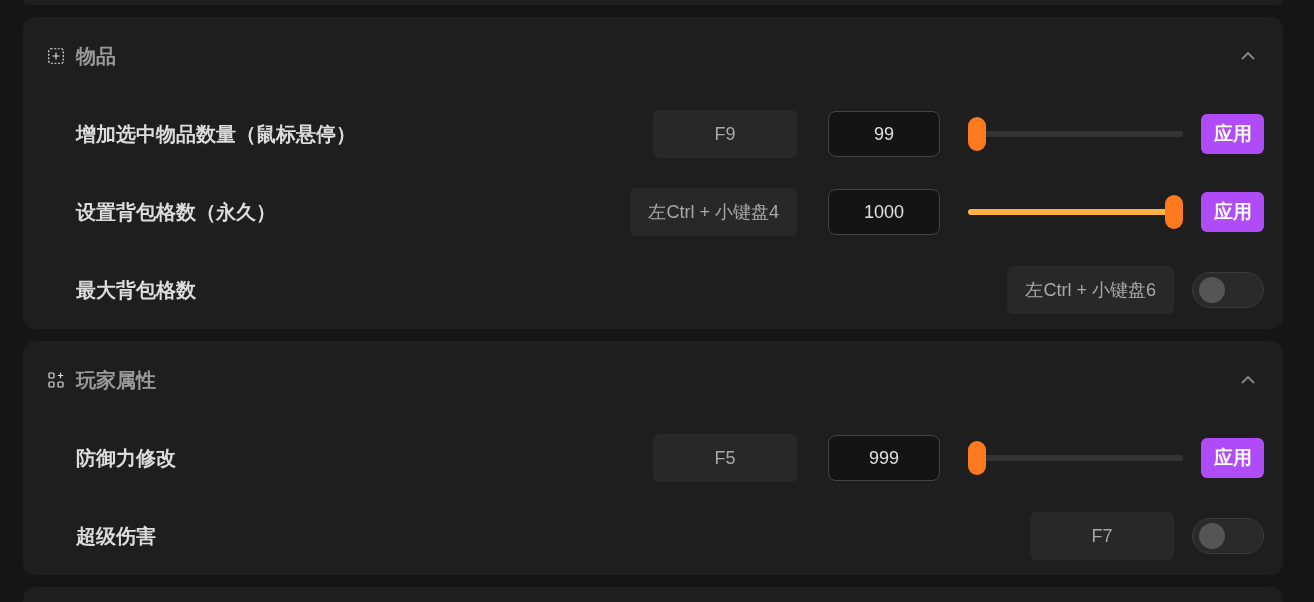 The height and width of the screenshot is (602, 1314). Describe the element at coordinates (176, 212) in the screenshot. I see `setting-label: 设置背包格数（永久）` at that location.